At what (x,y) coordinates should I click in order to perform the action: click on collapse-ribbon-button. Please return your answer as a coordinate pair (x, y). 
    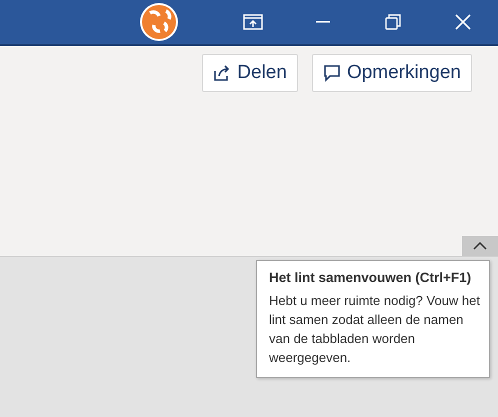
    Looking at the image, I should click on (480, 246).